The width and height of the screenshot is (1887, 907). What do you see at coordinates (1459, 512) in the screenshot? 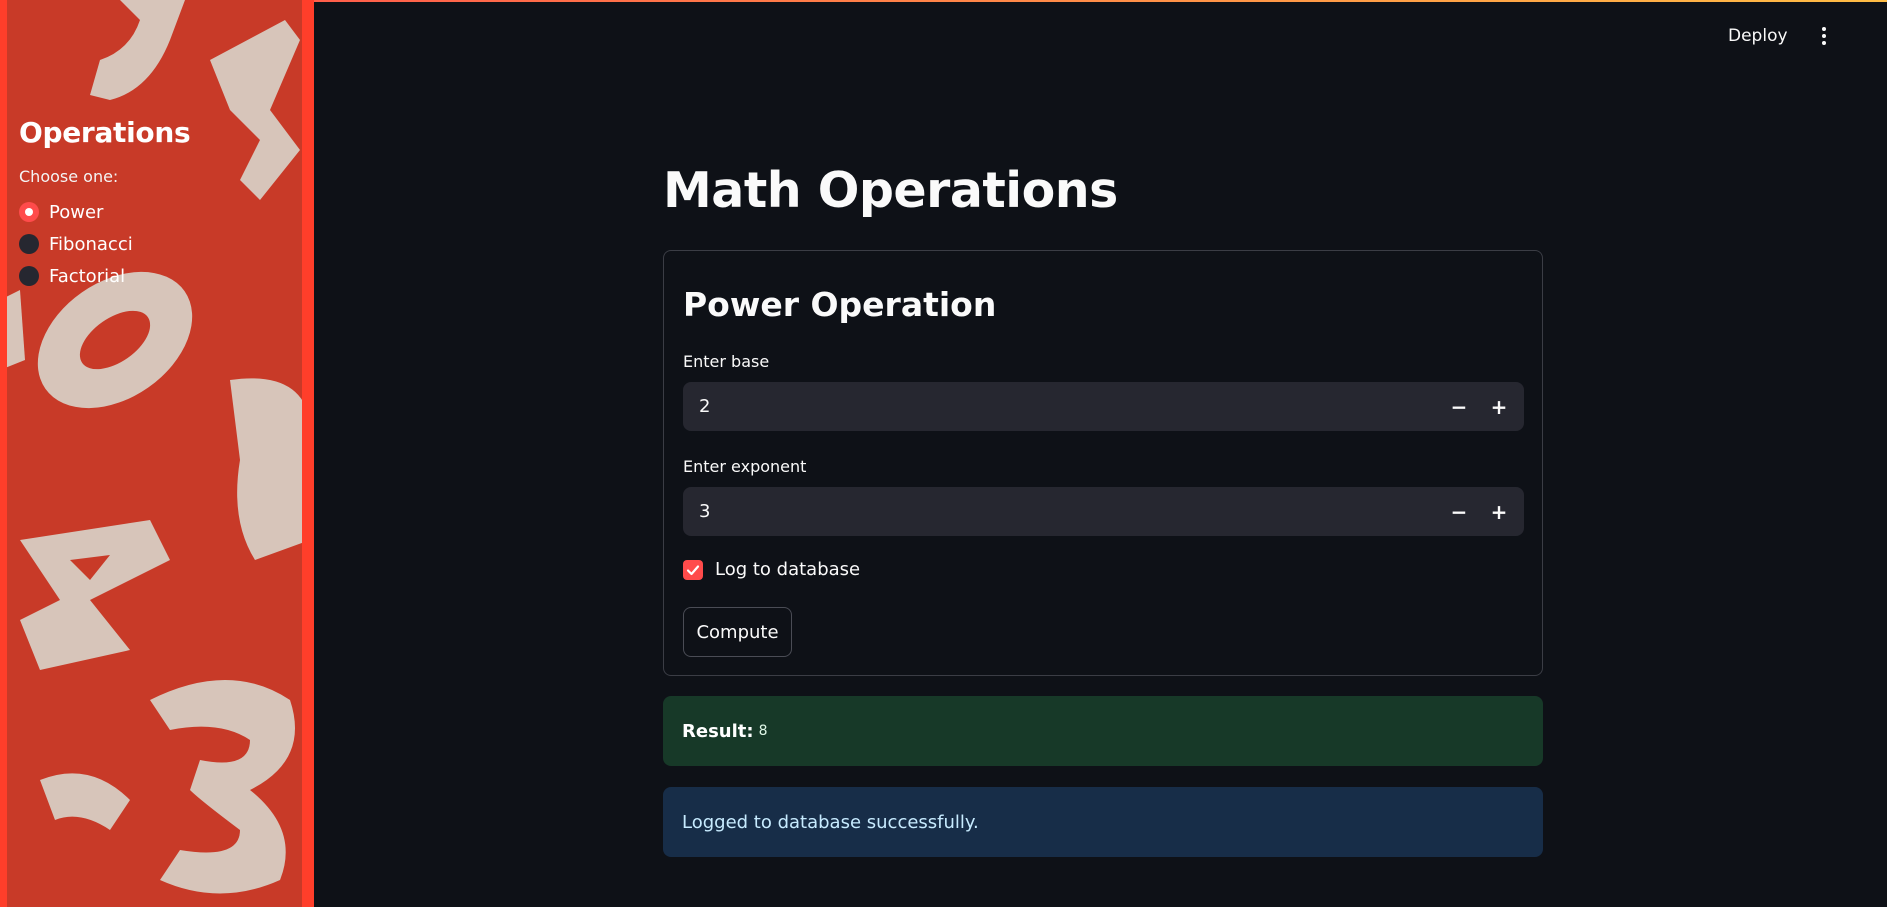
I see `exponent-decrement-button: −` at bounding box center [1459, 512].